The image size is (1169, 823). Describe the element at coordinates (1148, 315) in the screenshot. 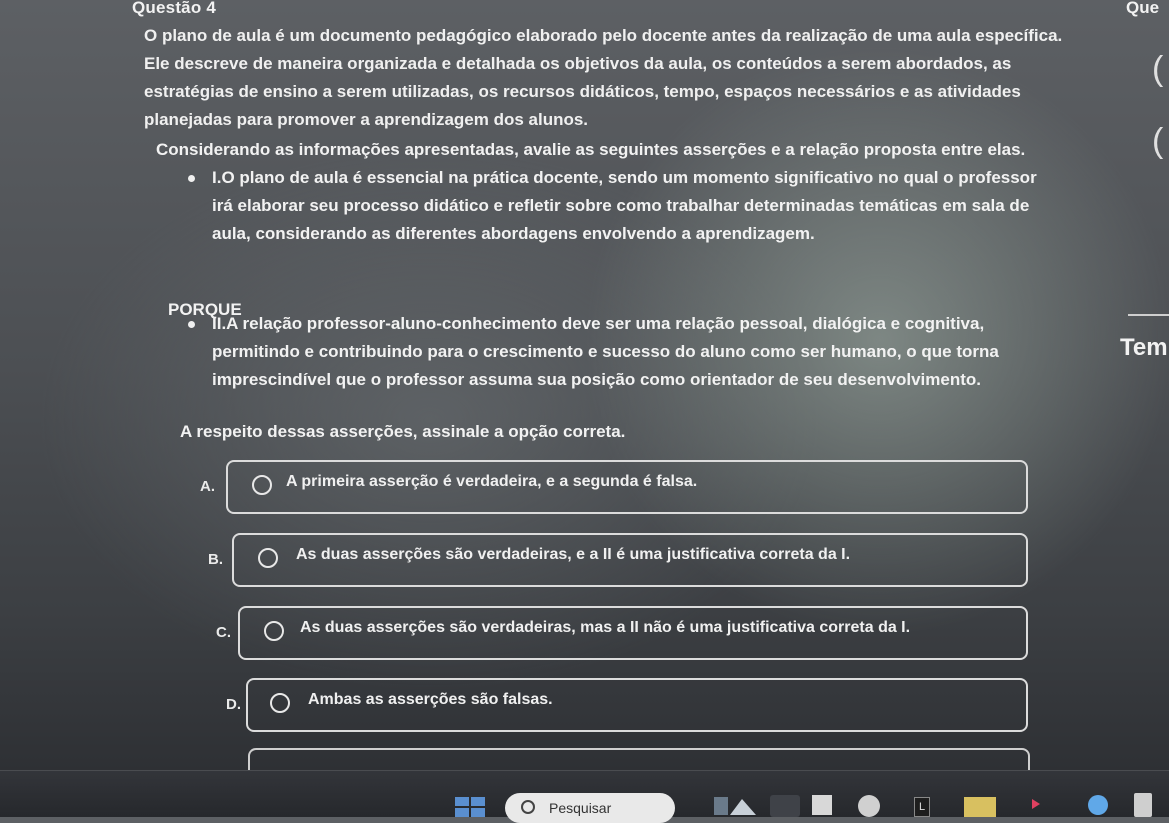

I see `side-divider` at that location.